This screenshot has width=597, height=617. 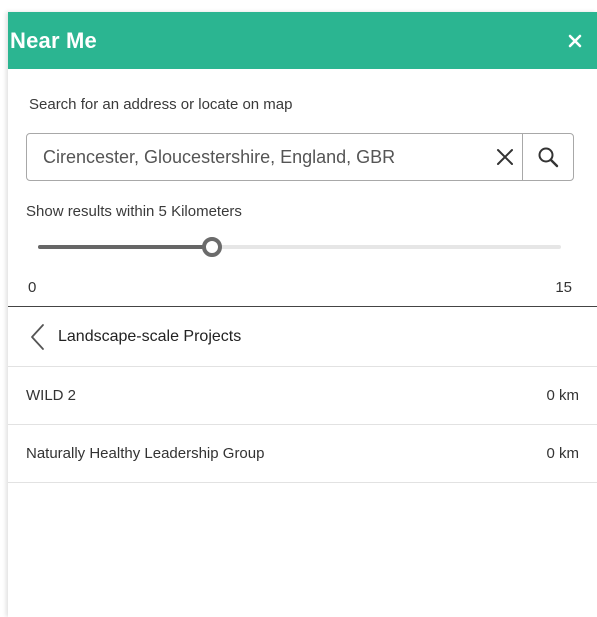 What do you see at coordinates (134, 211) in the screenshot?
I see `radius-label: Show results within 5 Kilometers` at bounding box center [134, 211].